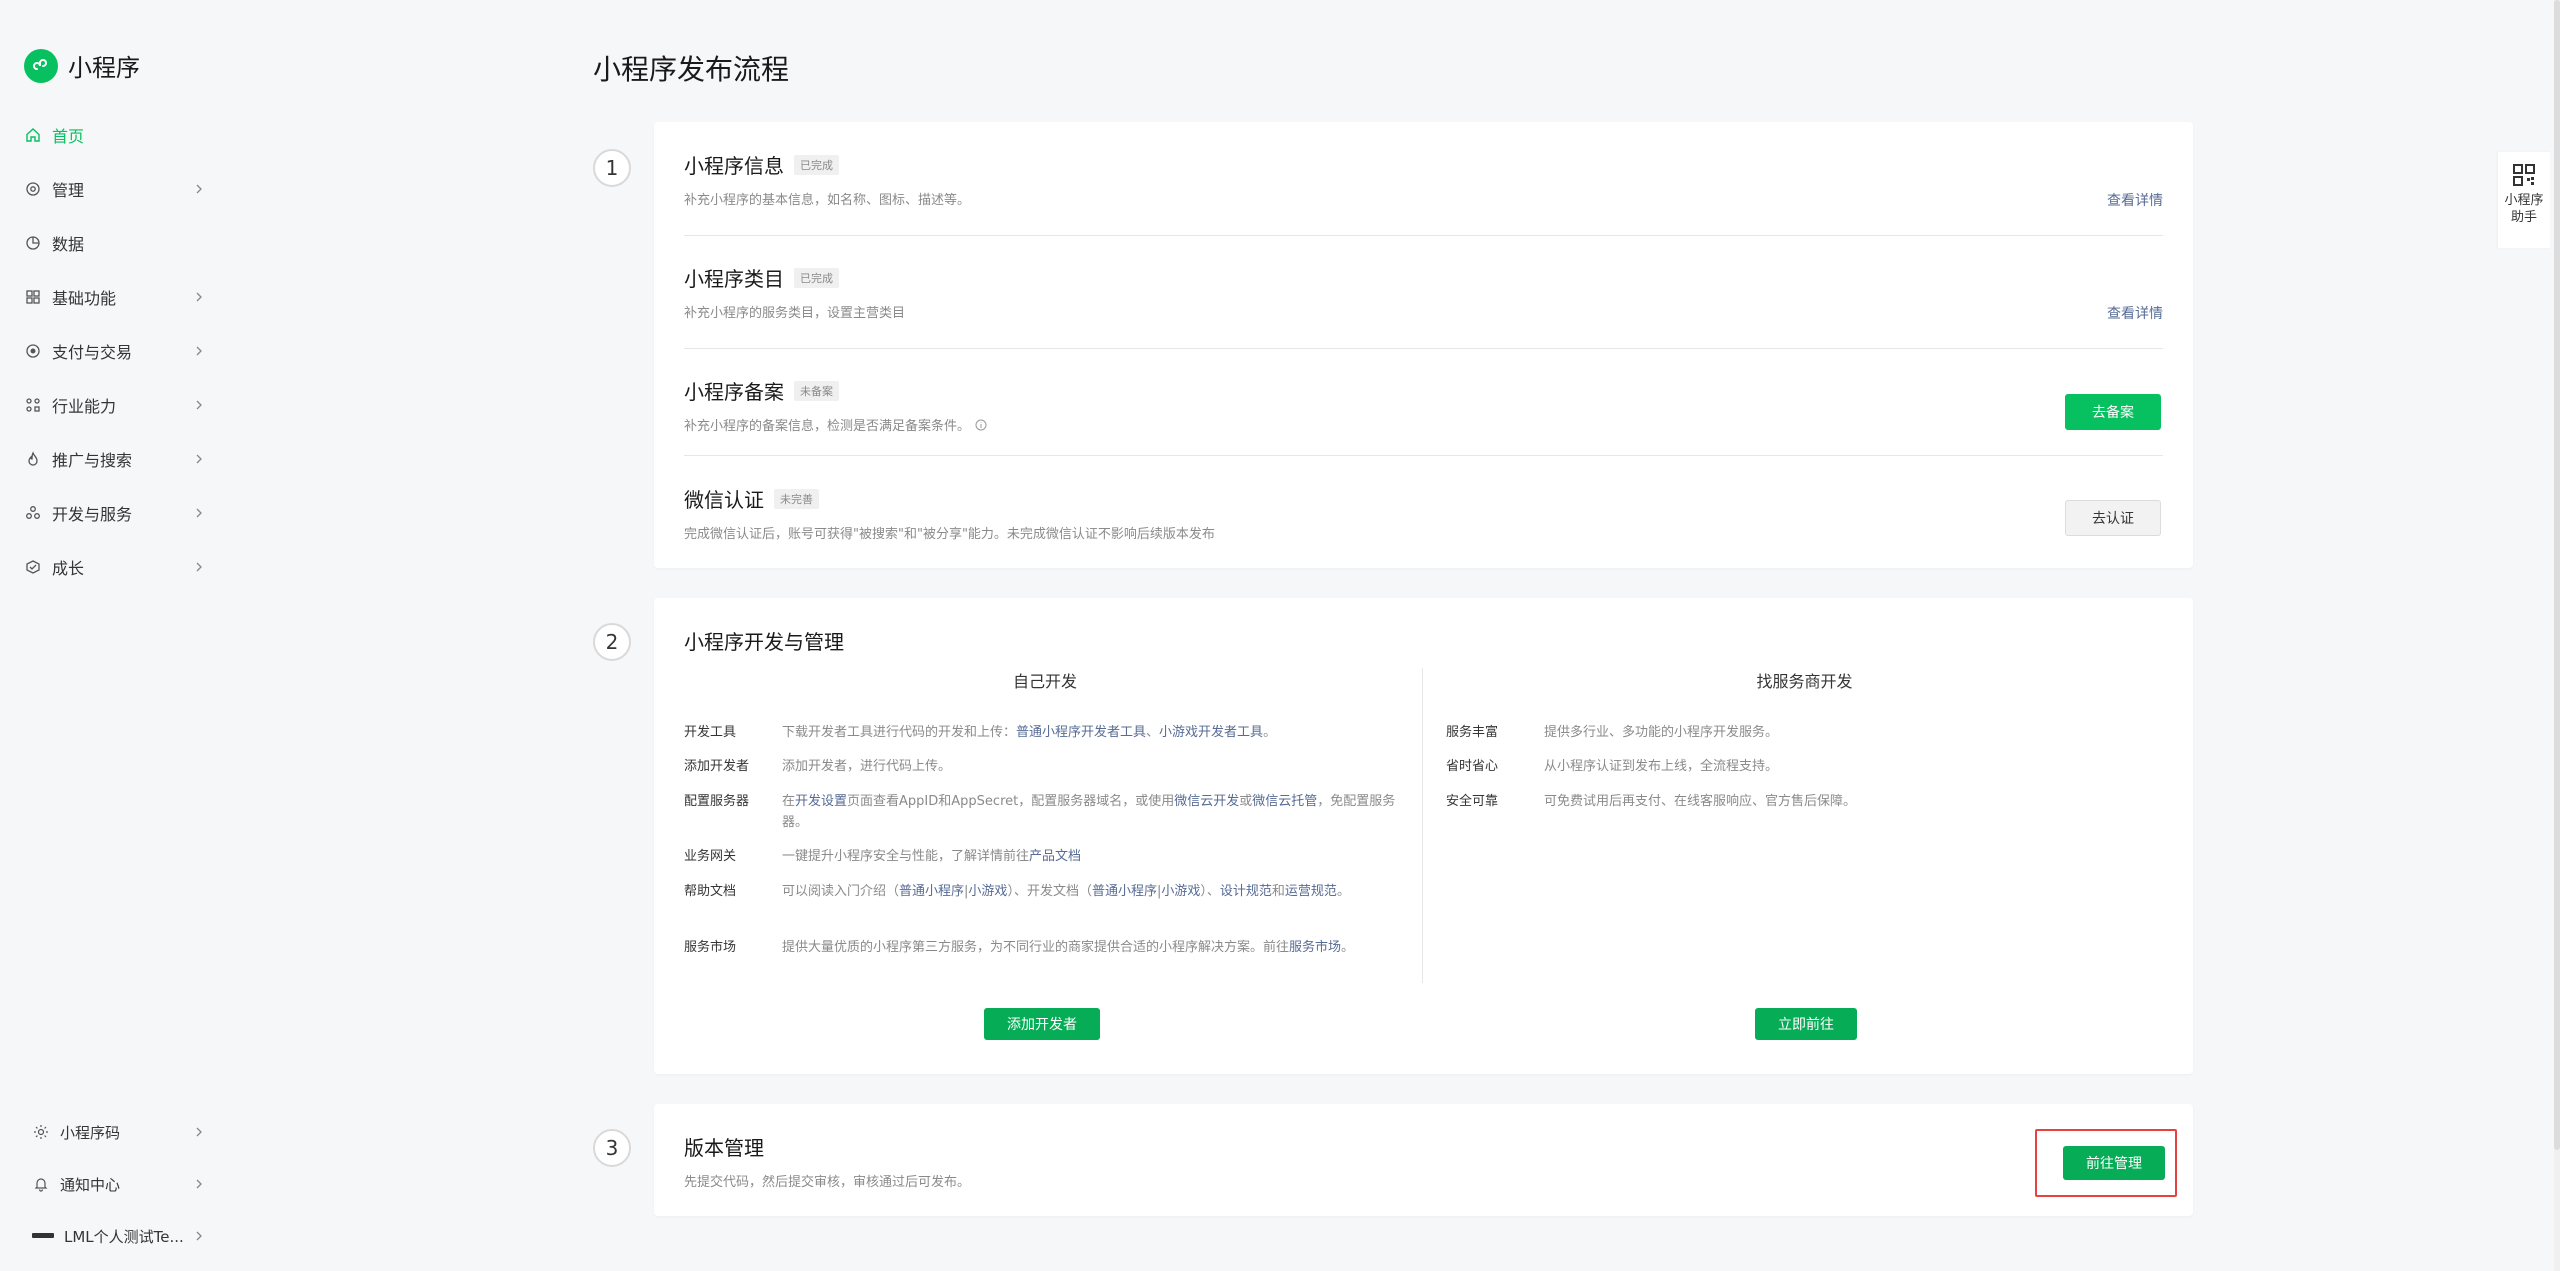 This screenshot has width=2560, height=1271. Describe the element at coordinates (1055, 856) in the screenshot. I see `link-product-docs: 产品文档` at that location.